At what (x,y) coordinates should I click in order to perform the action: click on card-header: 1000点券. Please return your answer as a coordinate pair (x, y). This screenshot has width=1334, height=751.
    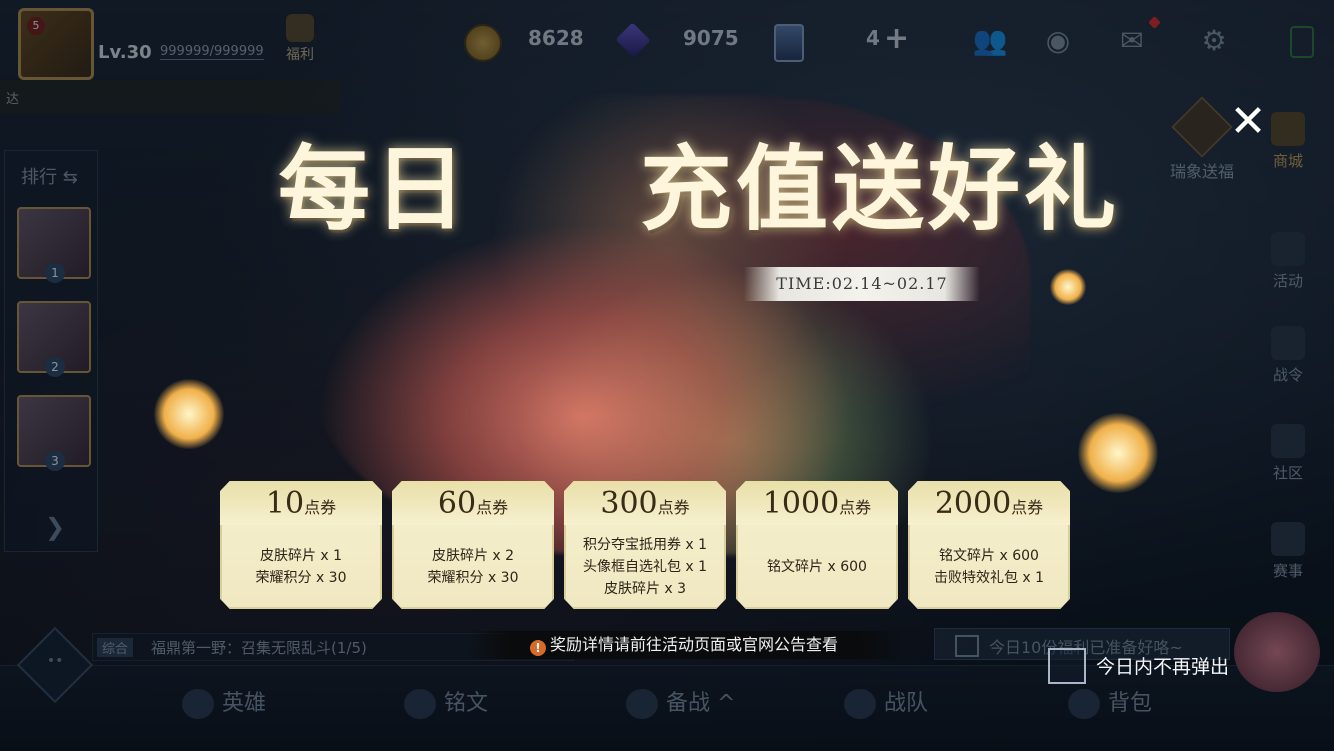
    Looking at the image, I should click on (817, 503).